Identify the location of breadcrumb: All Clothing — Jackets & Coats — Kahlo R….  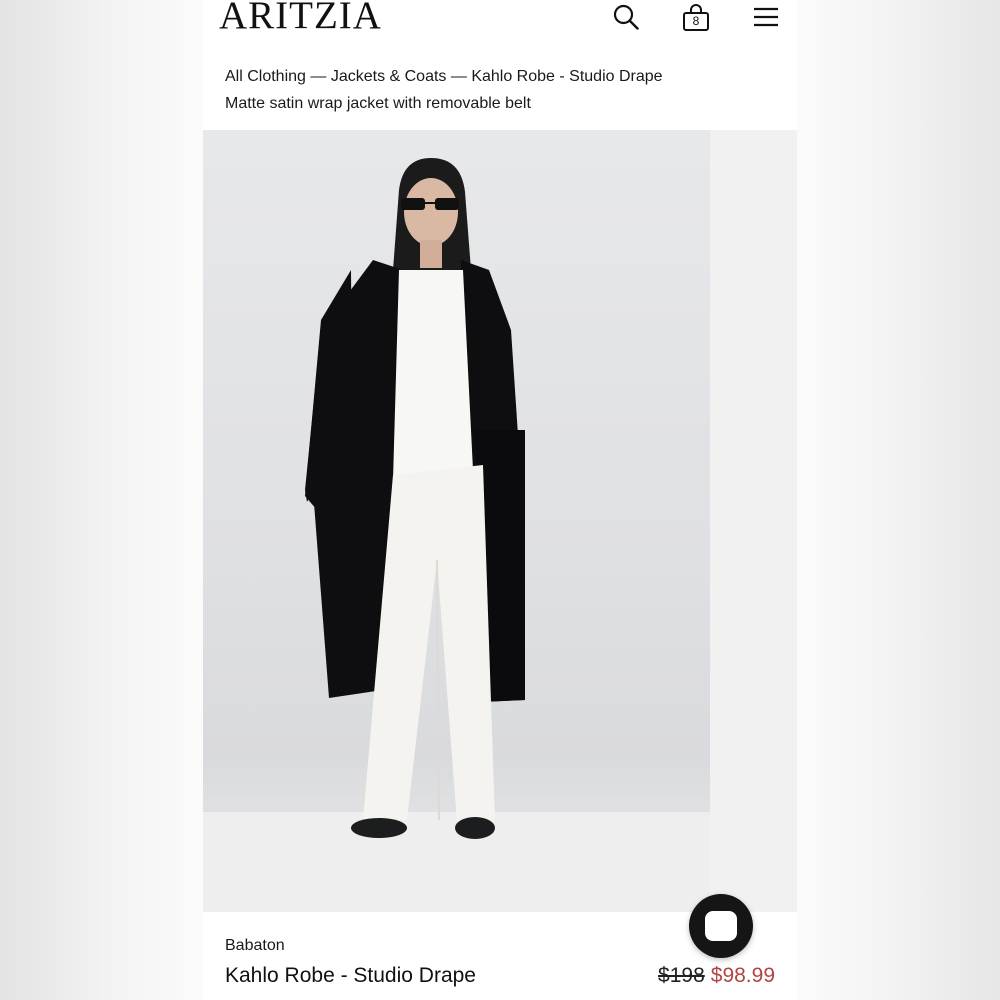
(444, 77).